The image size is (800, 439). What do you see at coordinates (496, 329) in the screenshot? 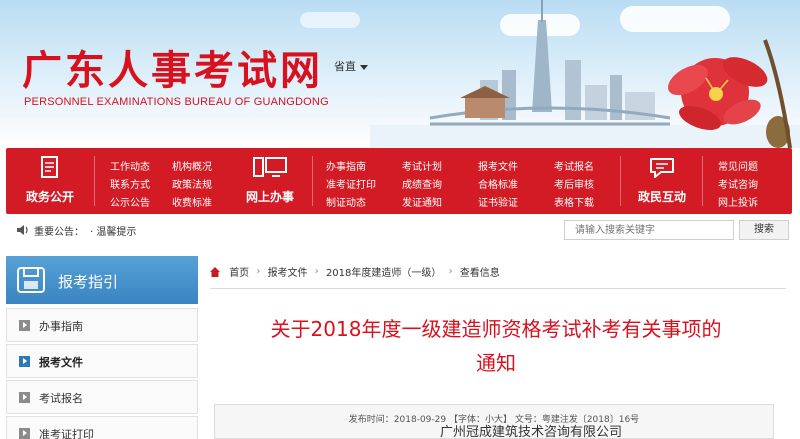
I see `article-title-line: 关于2018年度一级建造师资格考试补考有关事项的` at bounding box center [496, 329].